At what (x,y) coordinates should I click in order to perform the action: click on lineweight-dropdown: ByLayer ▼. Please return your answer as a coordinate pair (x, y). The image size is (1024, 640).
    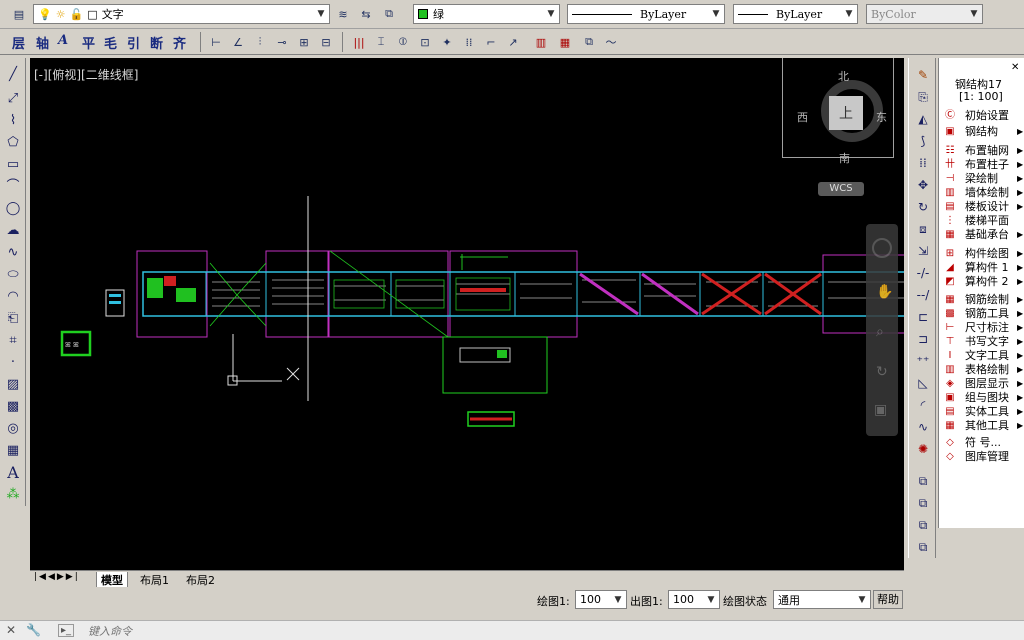
    Looking at the image, I should click on (795, 14).